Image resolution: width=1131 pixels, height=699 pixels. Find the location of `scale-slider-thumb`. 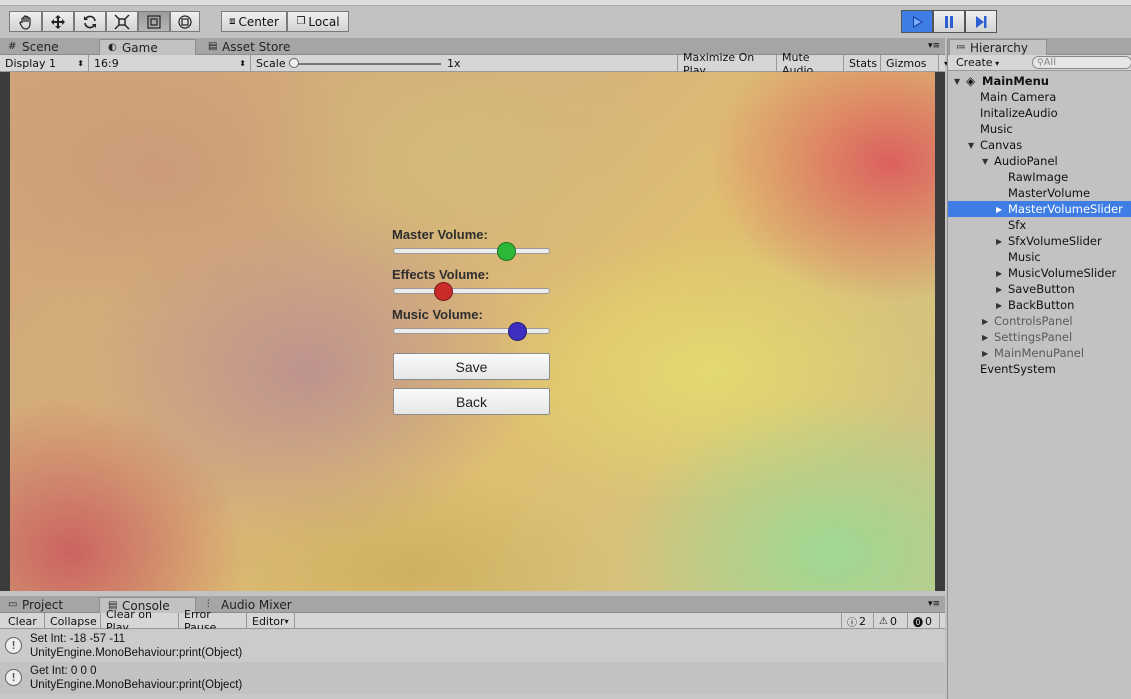

scale-slider-thumb is located at coordinates (294, 63).